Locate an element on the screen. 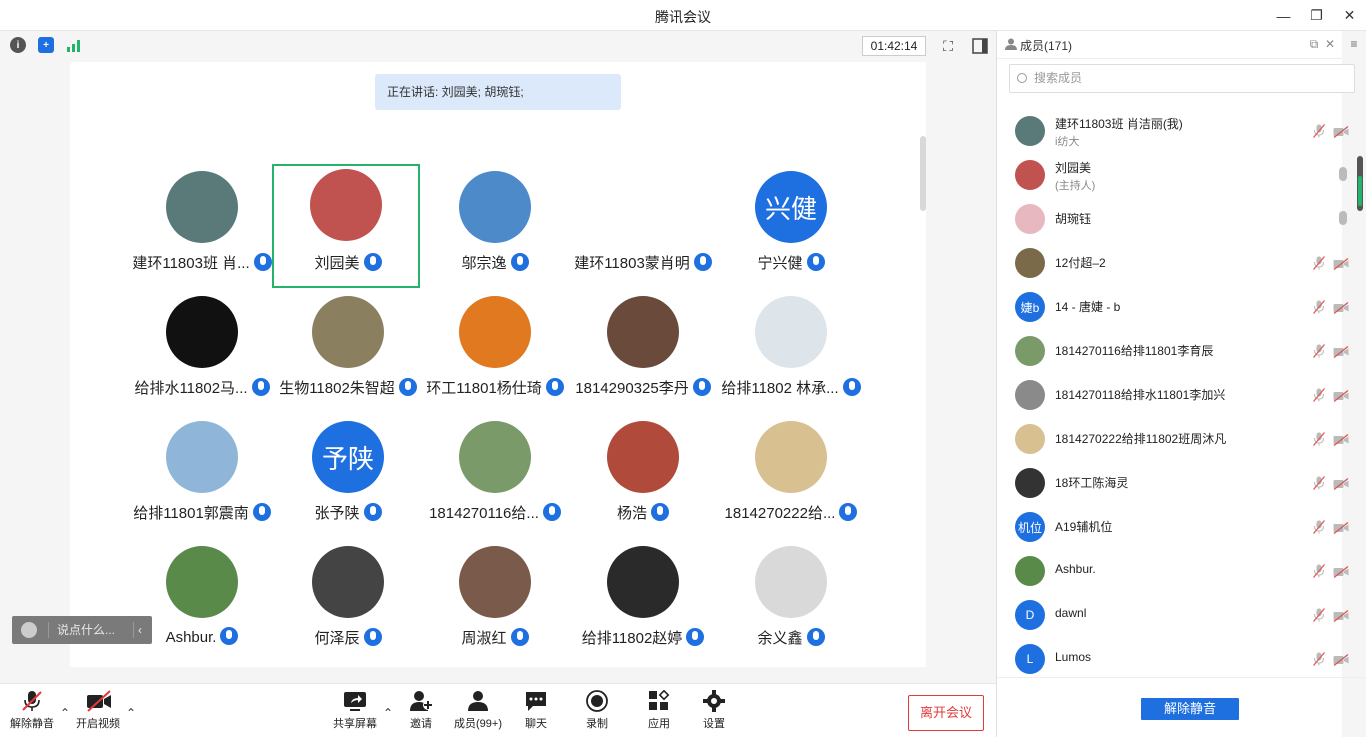  unmute-all-button: 解除静音 is located at coordinates (1190, 709).